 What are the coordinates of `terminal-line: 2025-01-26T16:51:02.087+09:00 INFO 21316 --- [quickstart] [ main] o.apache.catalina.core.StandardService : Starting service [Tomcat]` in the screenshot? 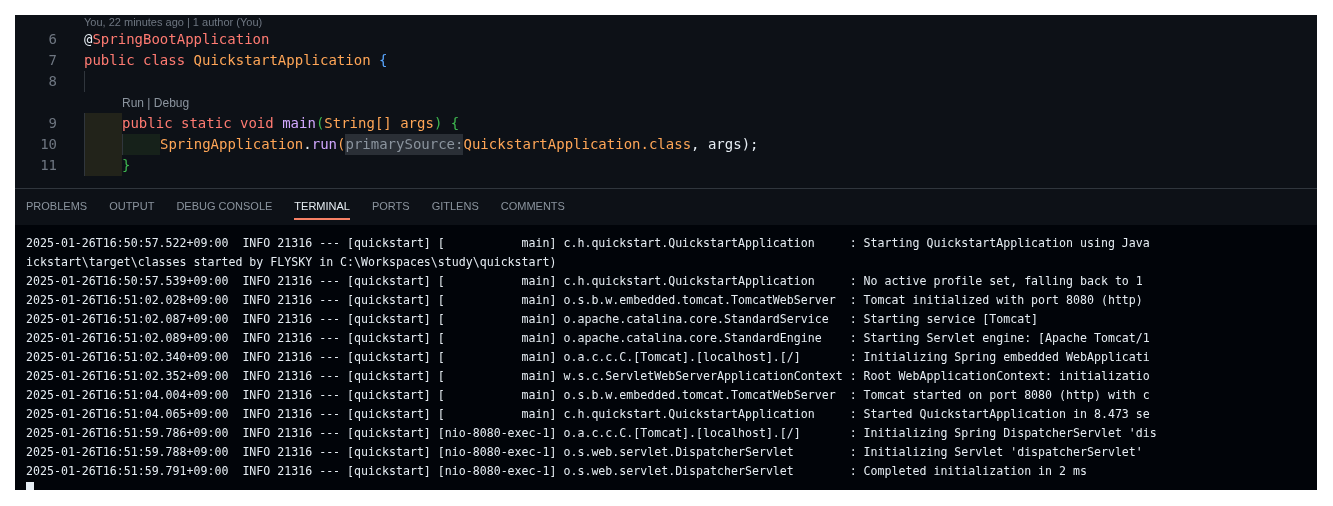 It's located at (533, 319).